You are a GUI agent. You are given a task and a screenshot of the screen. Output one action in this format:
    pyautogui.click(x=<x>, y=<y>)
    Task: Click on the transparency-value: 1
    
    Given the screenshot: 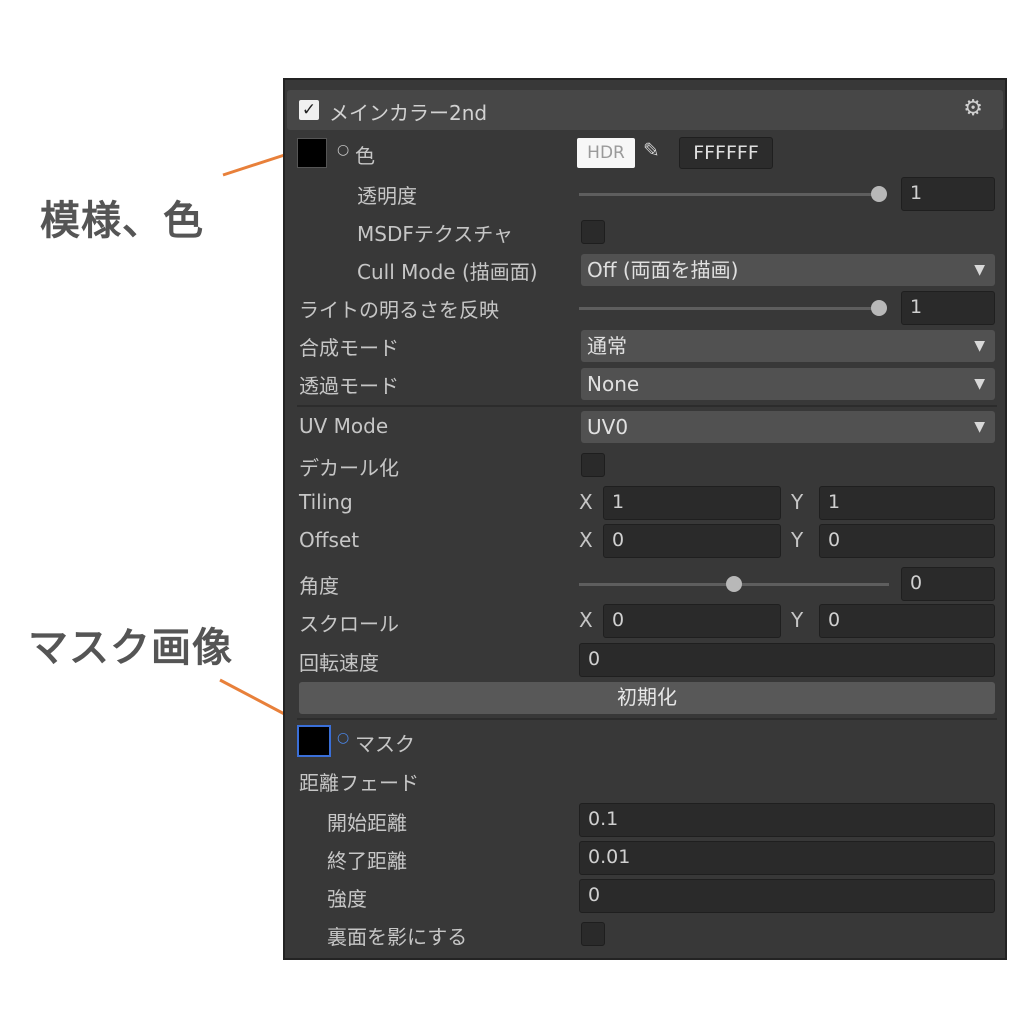 What is the action you would take?
    pyautogui.click(x=948, y=194)
    